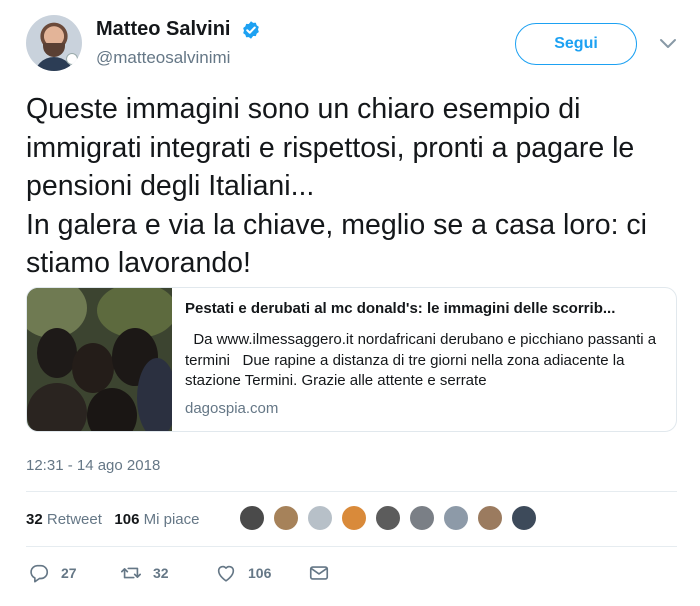 Image resolution: width=700 pixels, height=606 pixels. What do you see at coordinates (93, 465) in the screenshot?
I see `timestamp: 12:31 - 14 ago 2018` at bounding box center [93, 465].